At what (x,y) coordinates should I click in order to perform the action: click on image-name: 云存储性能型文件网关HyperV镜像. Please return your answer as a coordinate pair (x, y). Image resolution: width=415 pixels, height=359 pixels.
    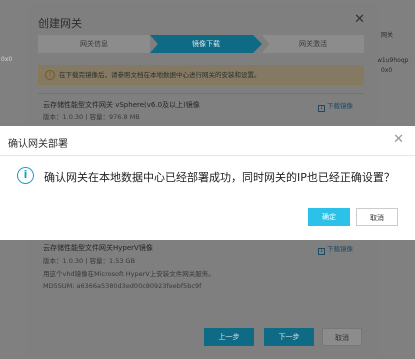
    Looking at the image, I should click on (98, 248).